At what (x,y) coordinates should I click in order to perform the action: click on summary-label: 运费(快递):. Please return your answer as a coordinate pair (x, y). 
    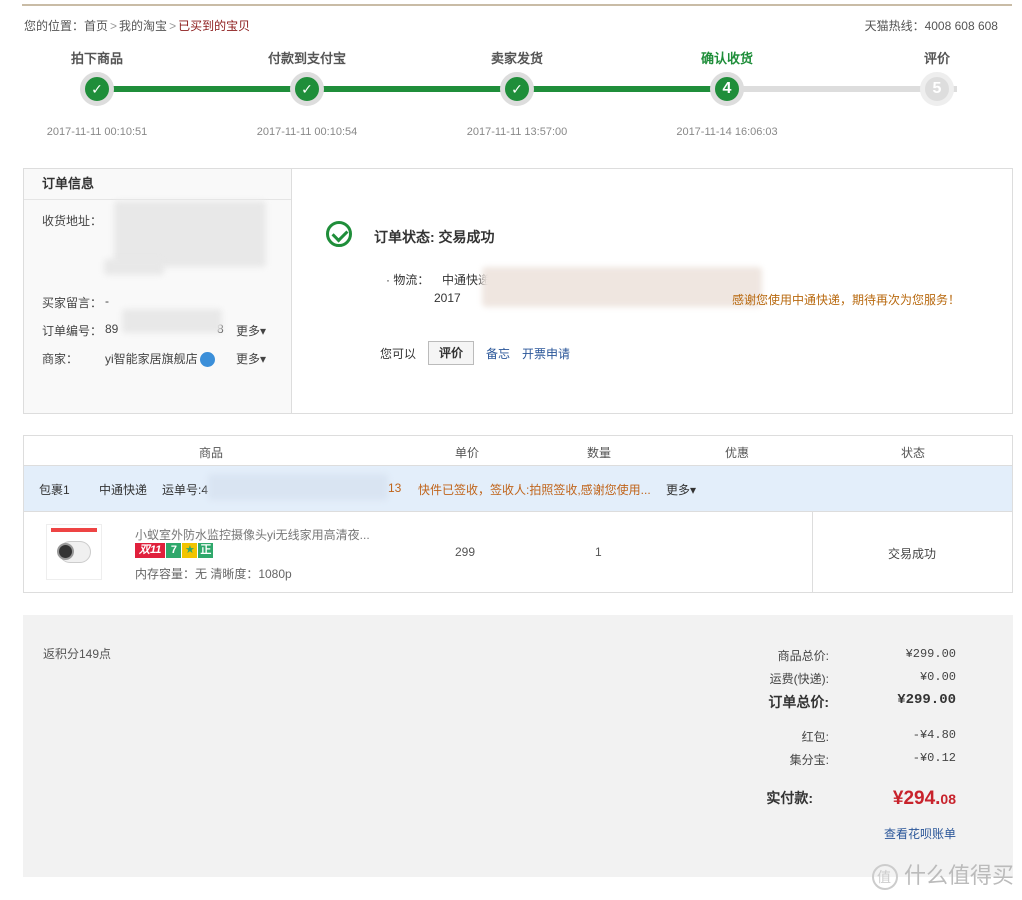
    Looking at the image, I should click on (799, 679).